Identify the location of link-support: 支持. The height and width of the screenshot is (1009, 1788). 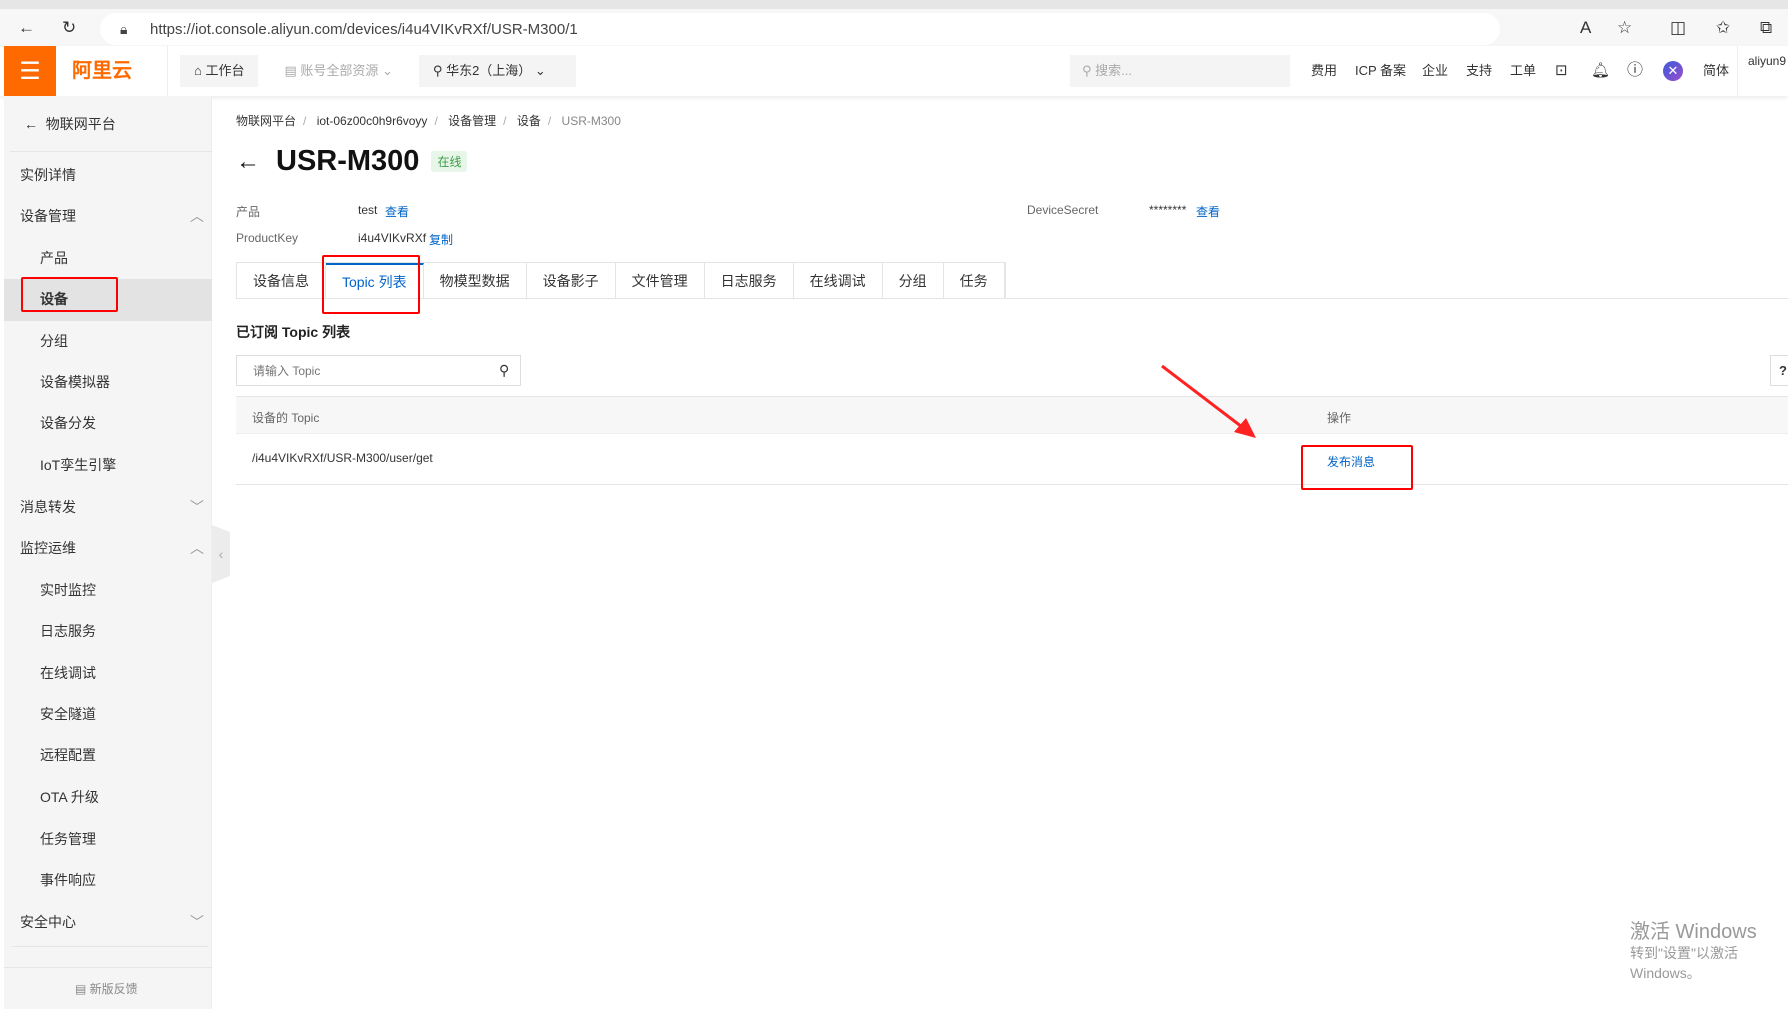
(1479, 71).